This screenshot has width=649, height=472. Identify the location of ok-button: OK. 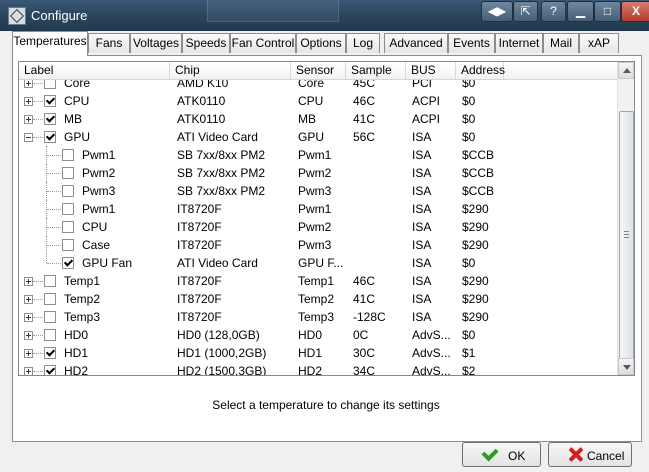
(501, 454).